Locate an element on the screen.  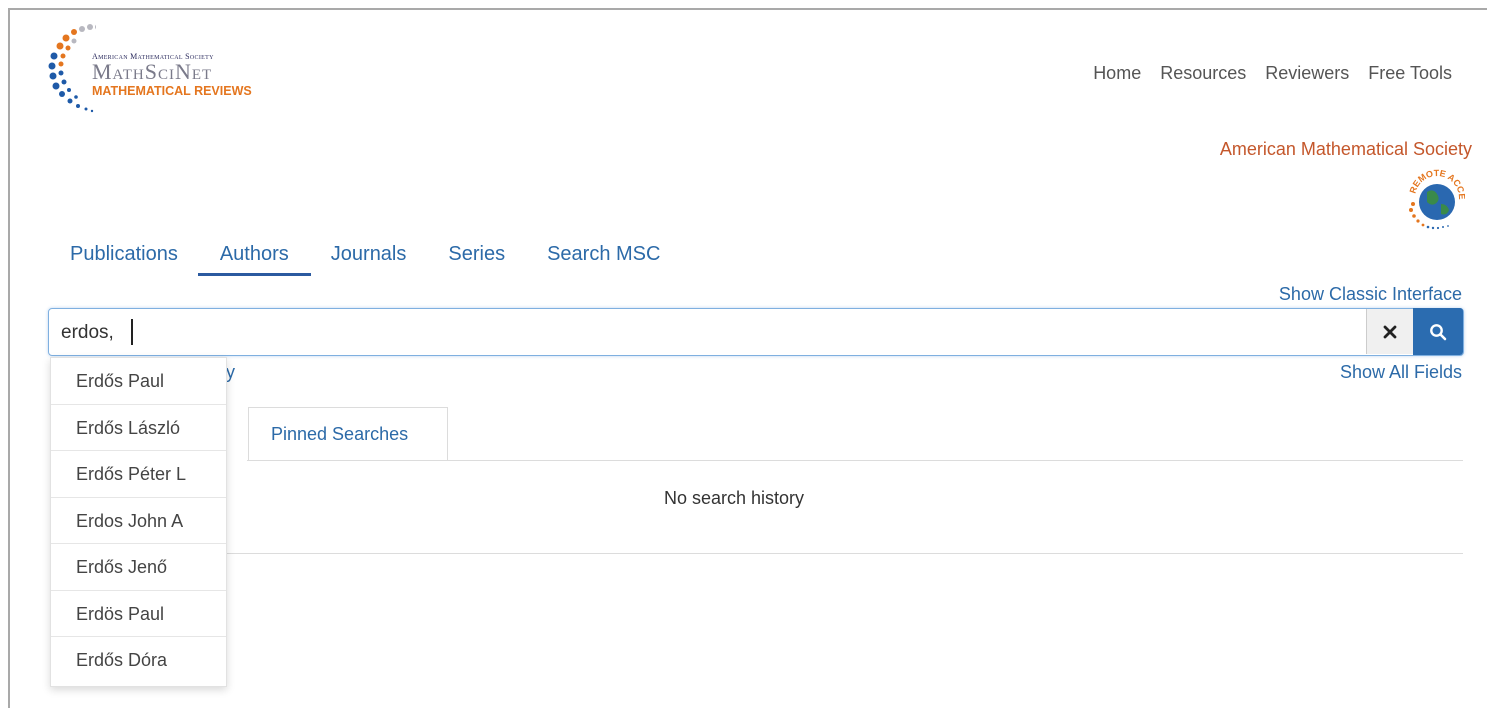
nav-reviewers: Reviewers is located at coordinates (1307, 73).